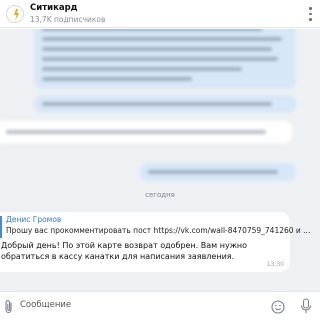  What do you see at coordinates (1, 227) in the screenshot?
I see `reply-indicator` at bounding box center [1, 227].